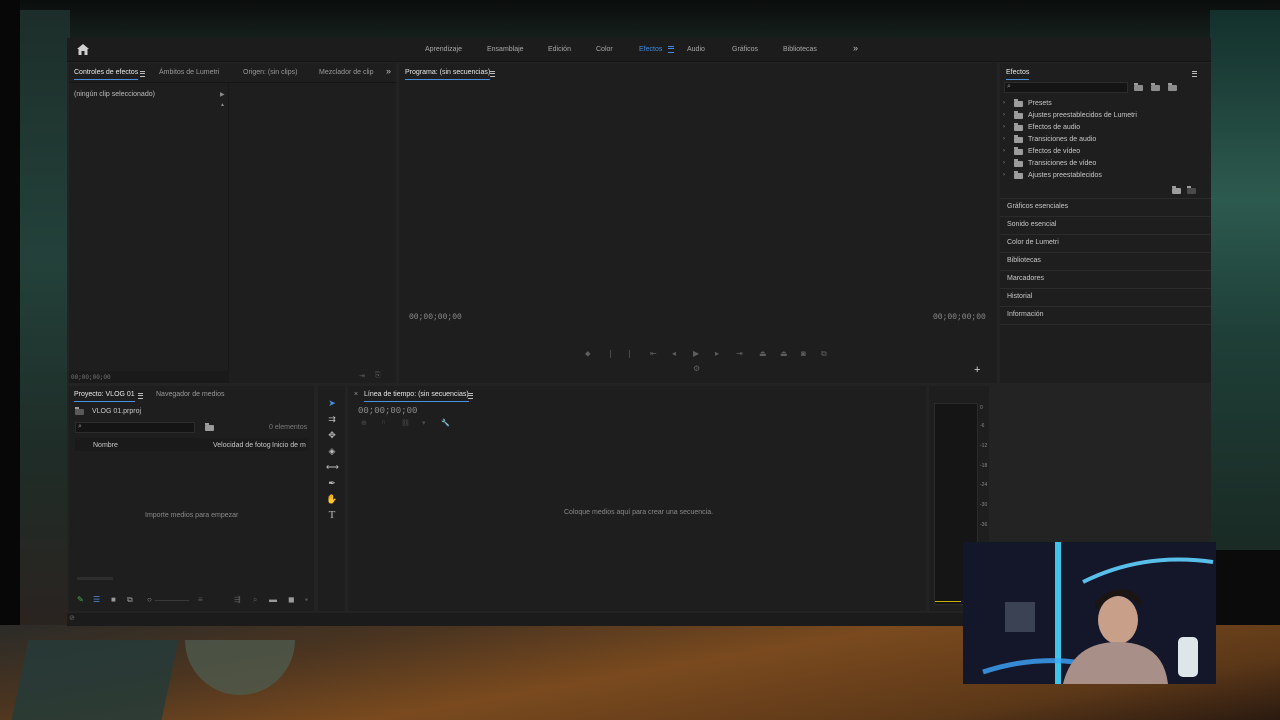 This screenshot has width=1280, height=720. I want to click on effects-folder-lumetri-presets: Ajustes preestablecidos de Lumetri, so click(1082, 115).